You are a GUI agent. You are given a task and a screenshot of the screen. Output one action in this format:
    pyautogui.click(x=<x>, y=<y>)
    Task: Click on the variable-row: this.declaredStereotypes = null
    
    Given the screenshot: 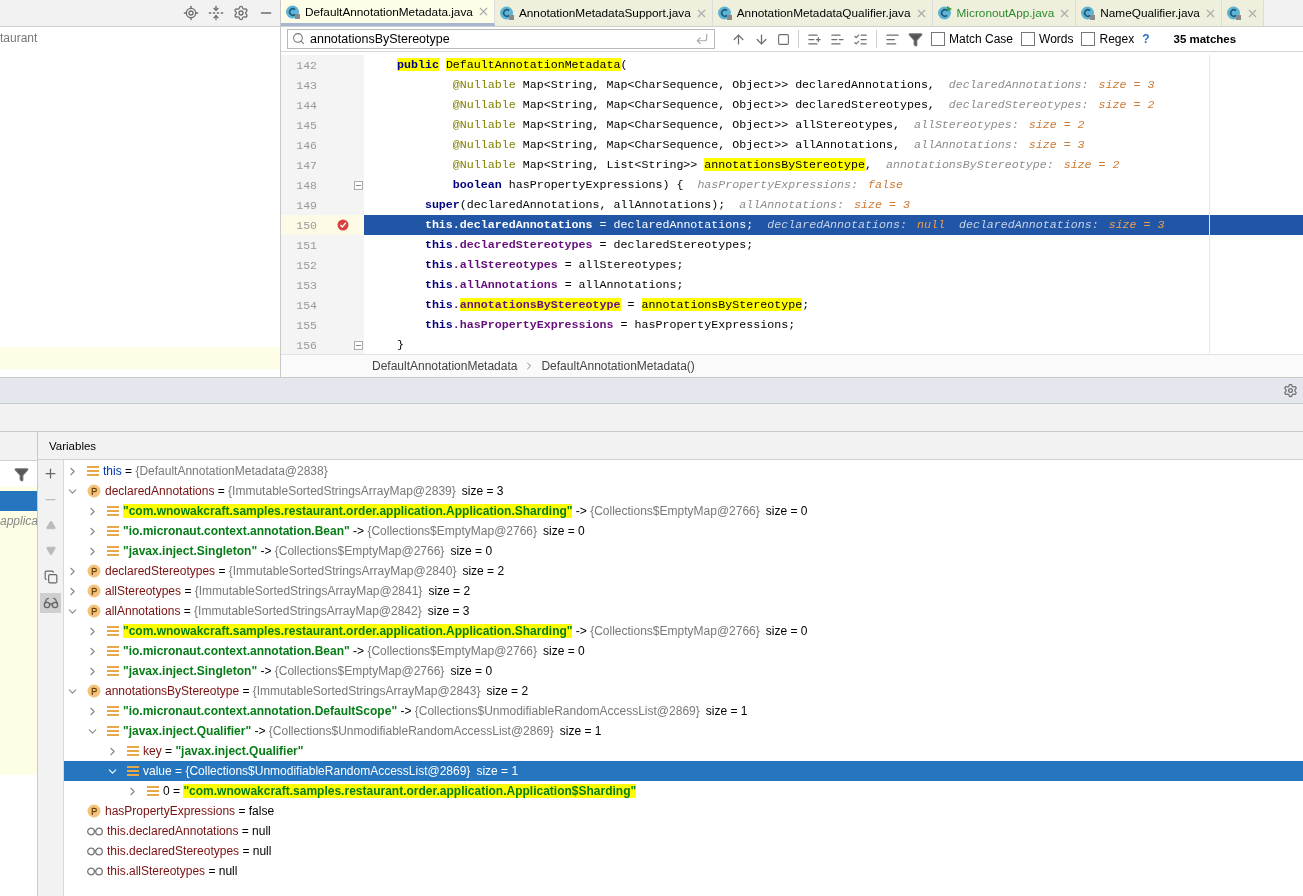 What is the action you would take?
    pyautogui.click(x=683, y=851)
    